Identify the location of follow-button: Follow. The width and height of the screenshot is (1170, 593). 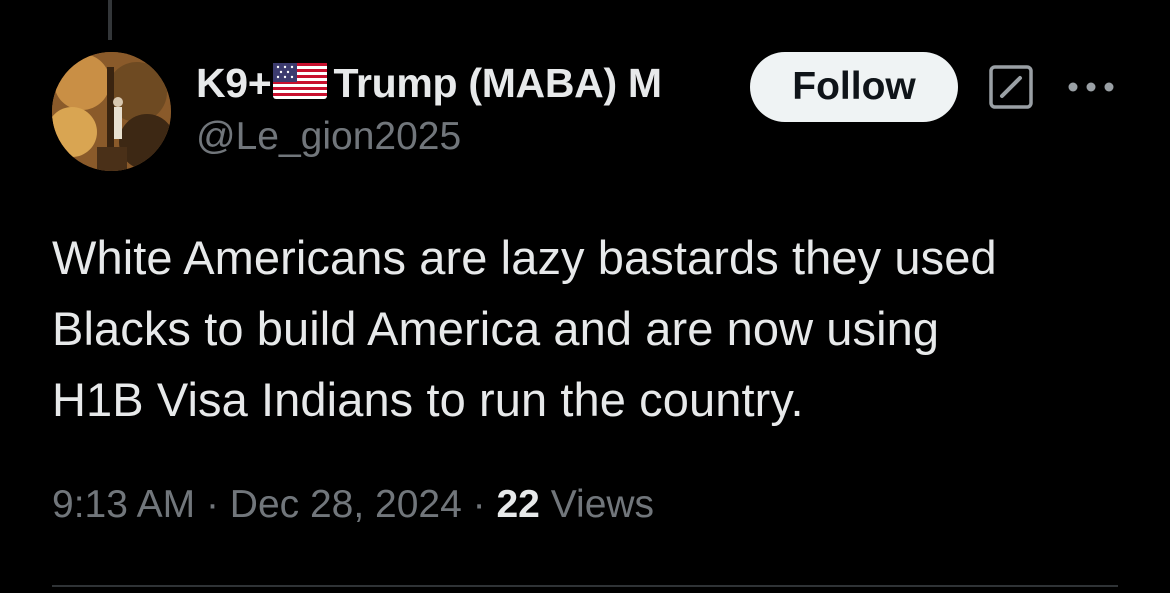
(854, 87).